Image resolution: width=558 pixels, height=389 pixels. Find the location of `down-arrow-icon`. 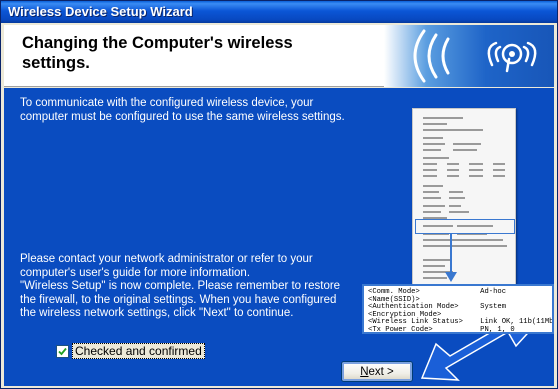

down-arrow-icon is located at coordinates (451, 277).